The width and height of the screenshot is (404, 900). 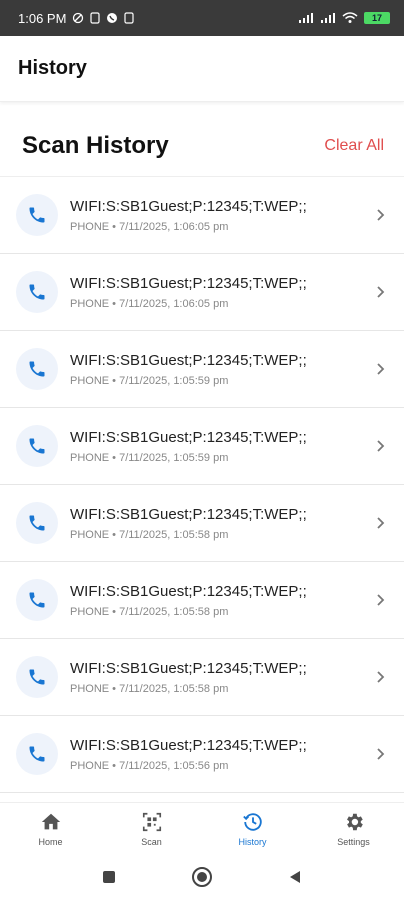 I want to click on history-icon, so click(x=252, y=821).